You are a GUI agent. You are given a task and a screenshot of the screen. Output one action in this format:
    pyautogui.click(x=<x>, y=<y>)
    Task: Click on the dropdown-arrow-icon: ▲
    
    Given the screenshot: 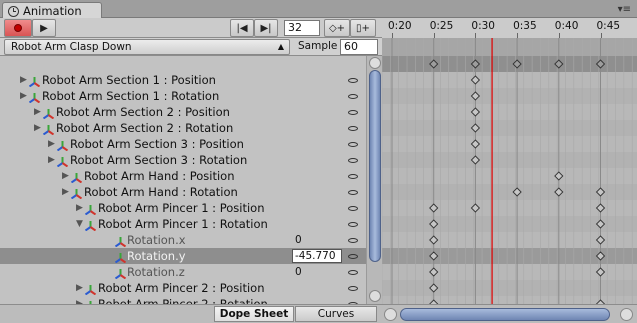 What is the action you would take?
    pyautogui.click(x=280, y=46)
    